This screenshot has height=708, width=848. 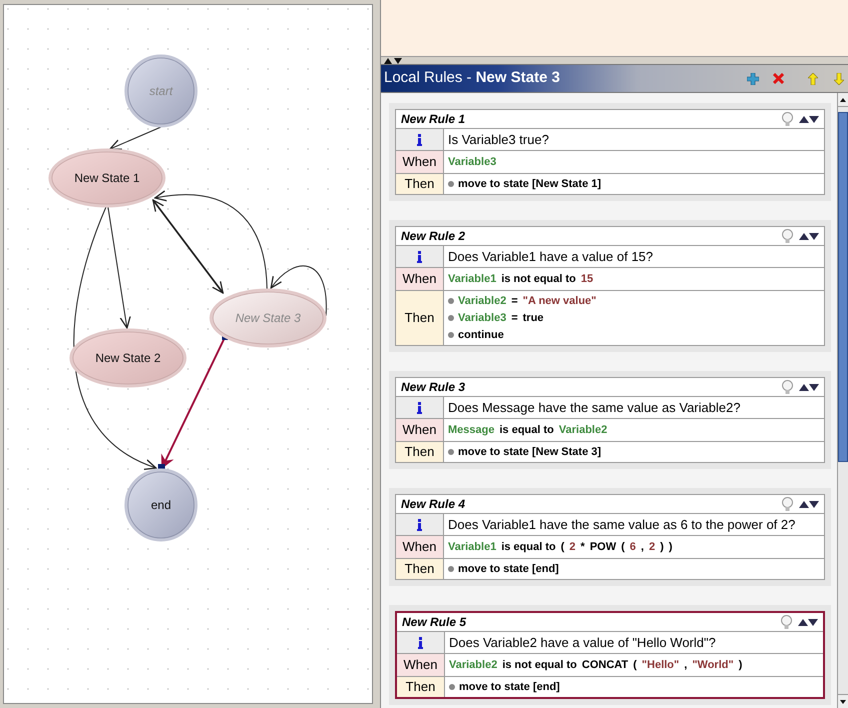 What do you see at coordinates (498, 139) in the screenshot?
I see `rule-description: Is Variable3 true?` at bounding box center [498, 139].